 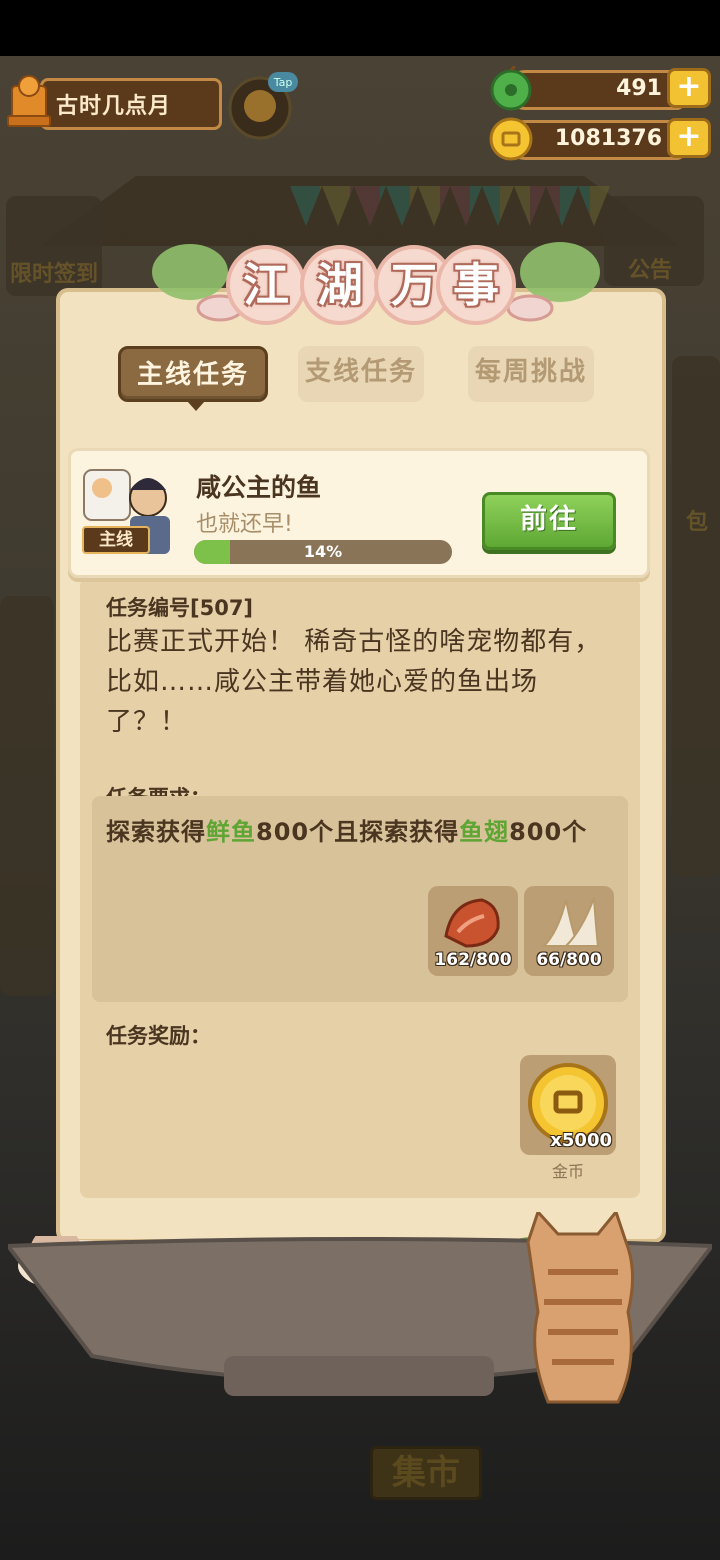 I want to click on fresh-fish-count: 162/800, so click(x=473, y=960).